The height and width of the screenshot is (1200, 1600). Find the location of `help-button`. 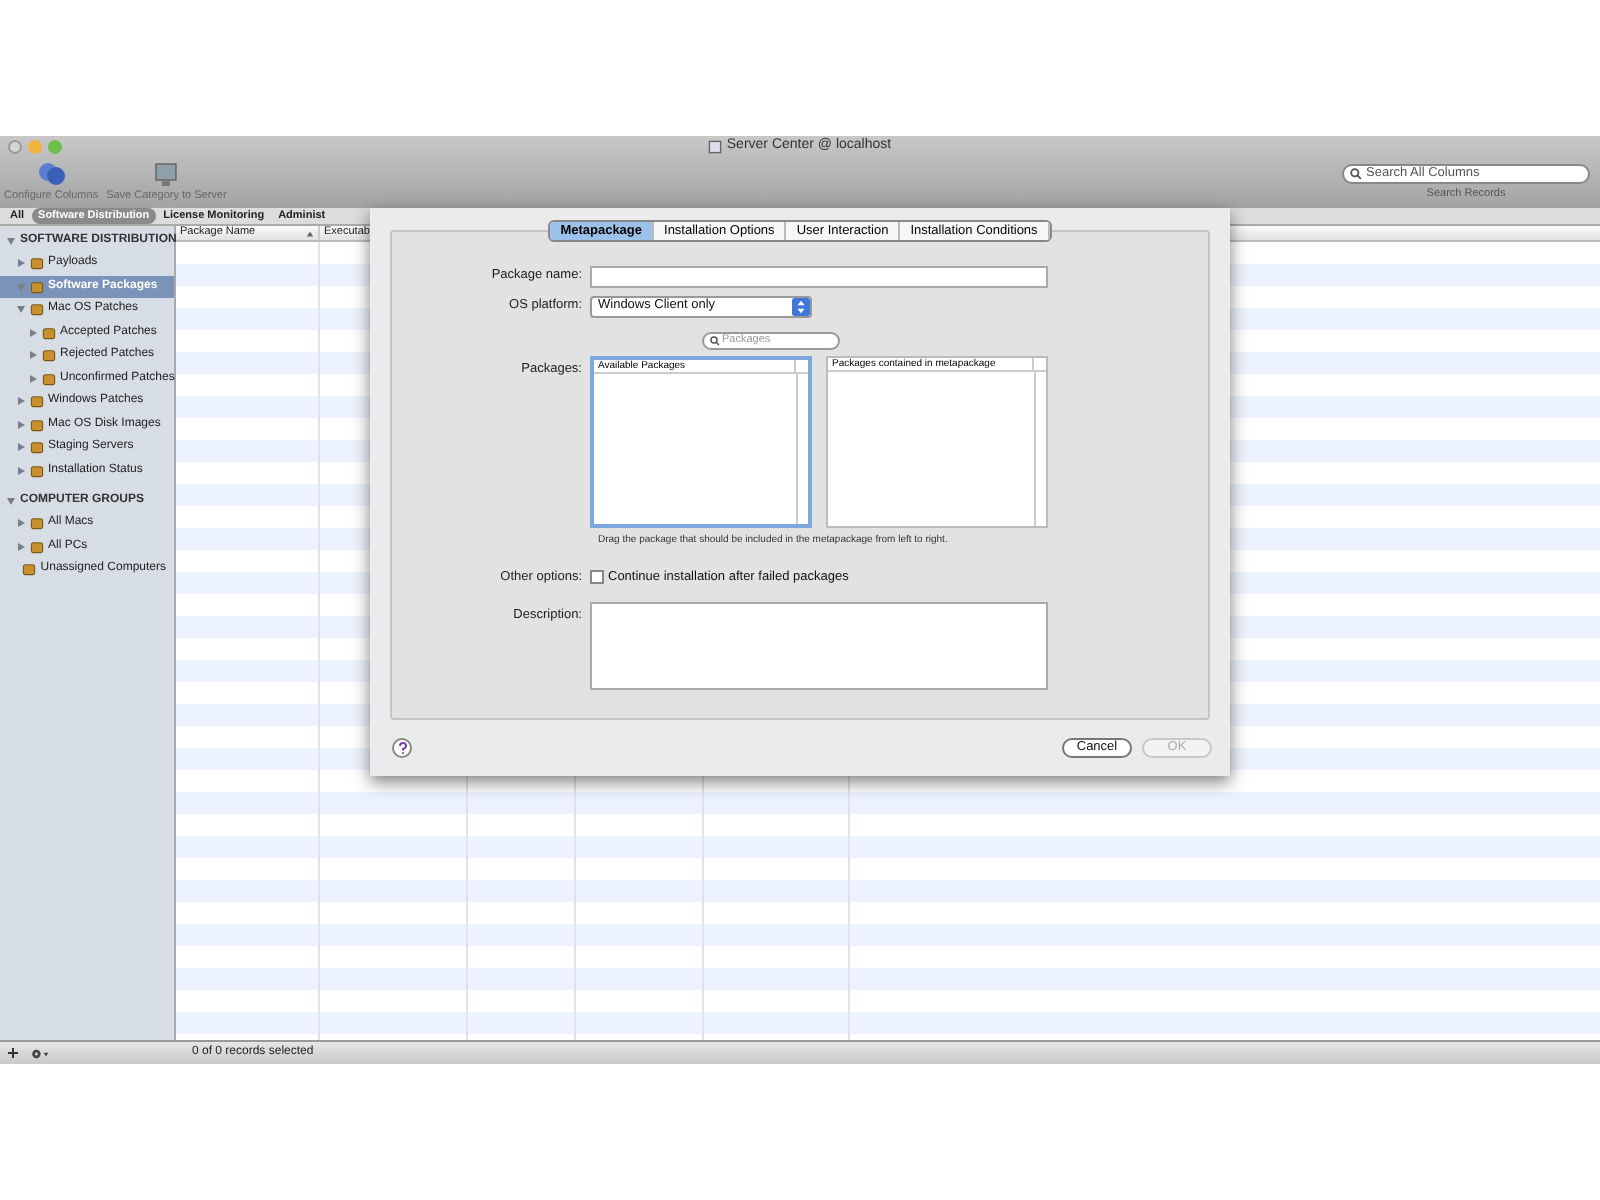

help-button is located at coordinates (402, 748).